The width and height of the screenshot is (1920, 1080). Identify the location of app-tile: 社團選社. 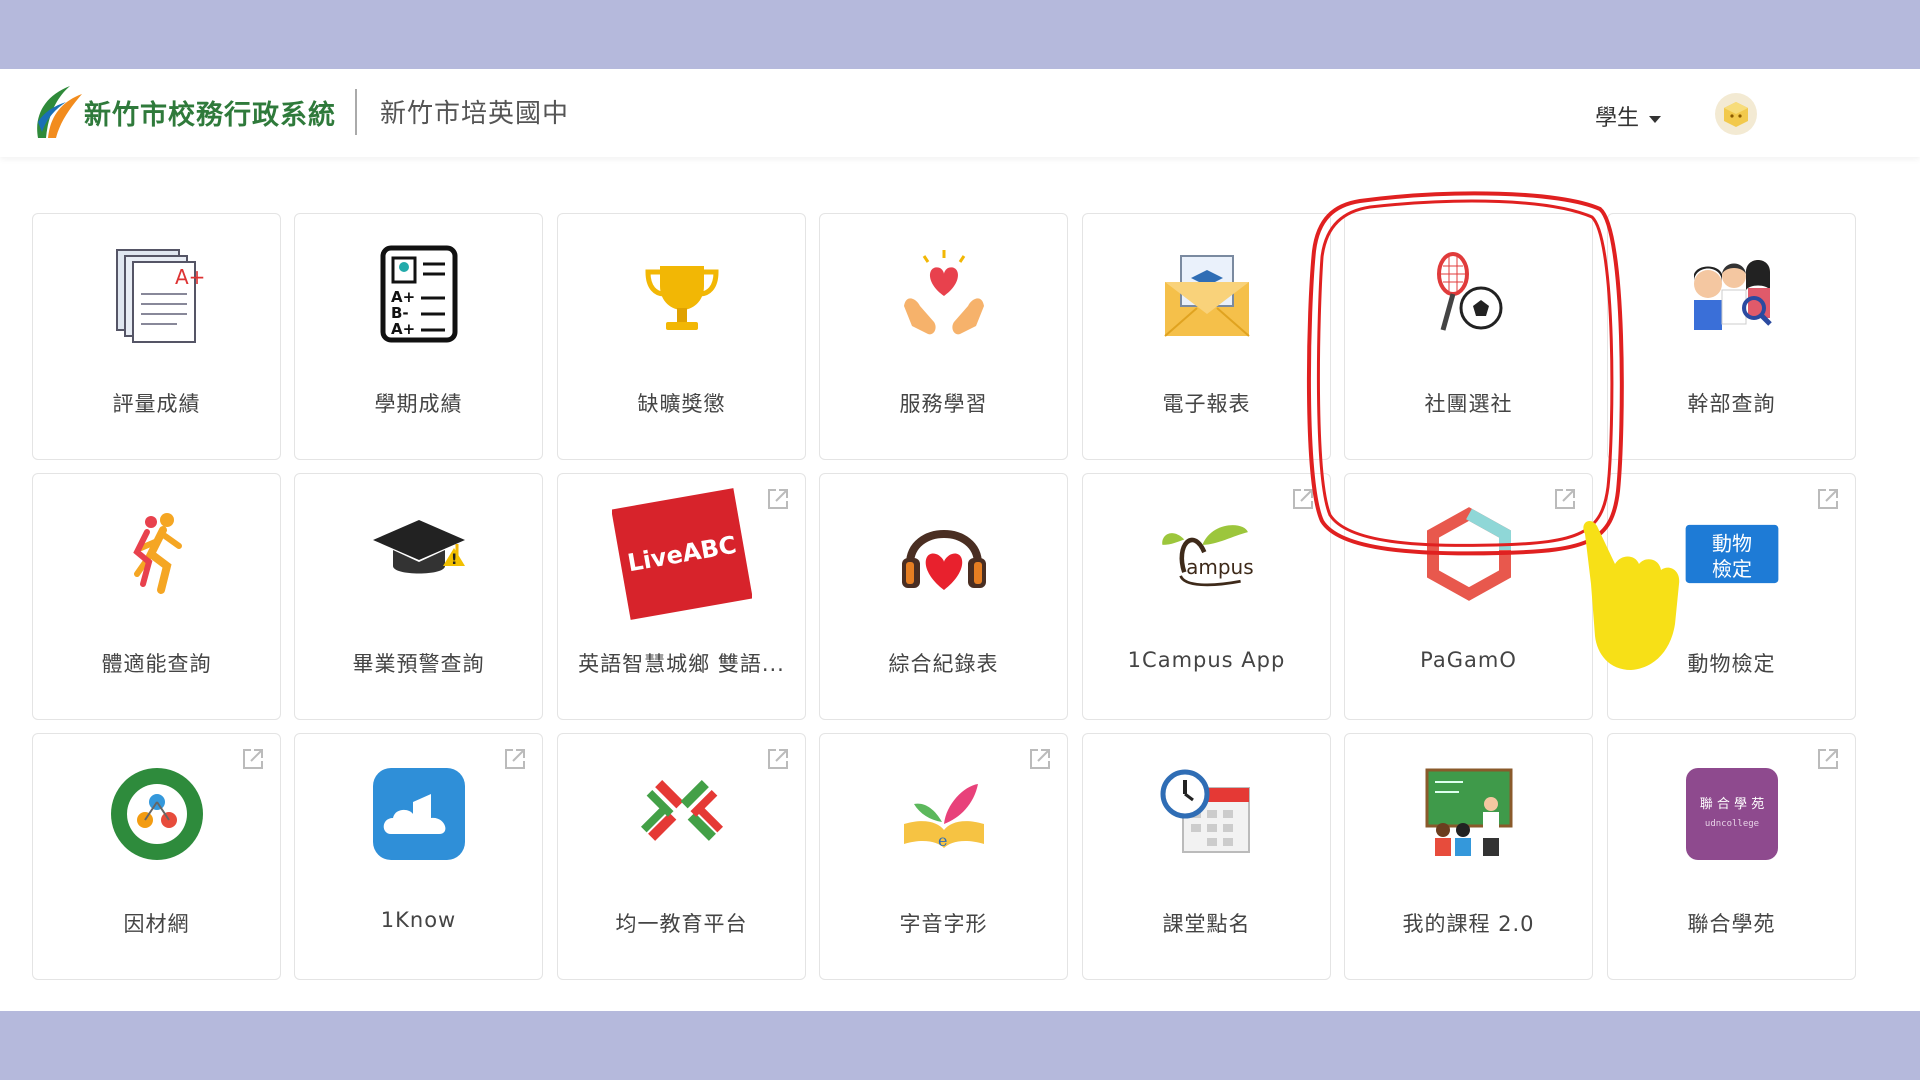
(1468, 336).